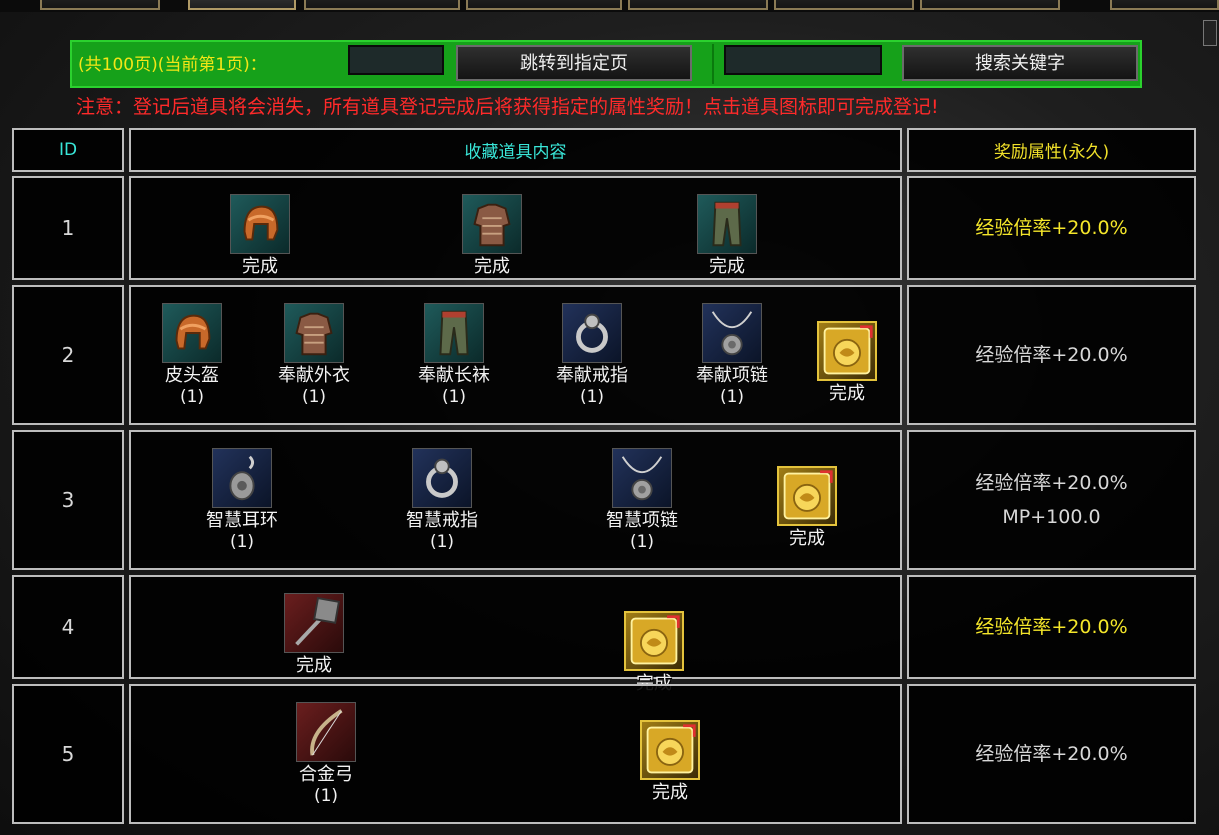 The height and width of the screenshot is (835, 1219). What do you see at coordinates (326, 732) in the screenshot?
I see `bow-icon` at bounding box center [326, 732].